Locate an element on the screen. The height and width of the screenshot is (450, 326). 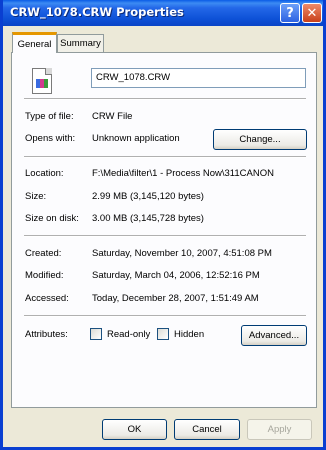
ok-button: OK is located at coordinates (134, 429).